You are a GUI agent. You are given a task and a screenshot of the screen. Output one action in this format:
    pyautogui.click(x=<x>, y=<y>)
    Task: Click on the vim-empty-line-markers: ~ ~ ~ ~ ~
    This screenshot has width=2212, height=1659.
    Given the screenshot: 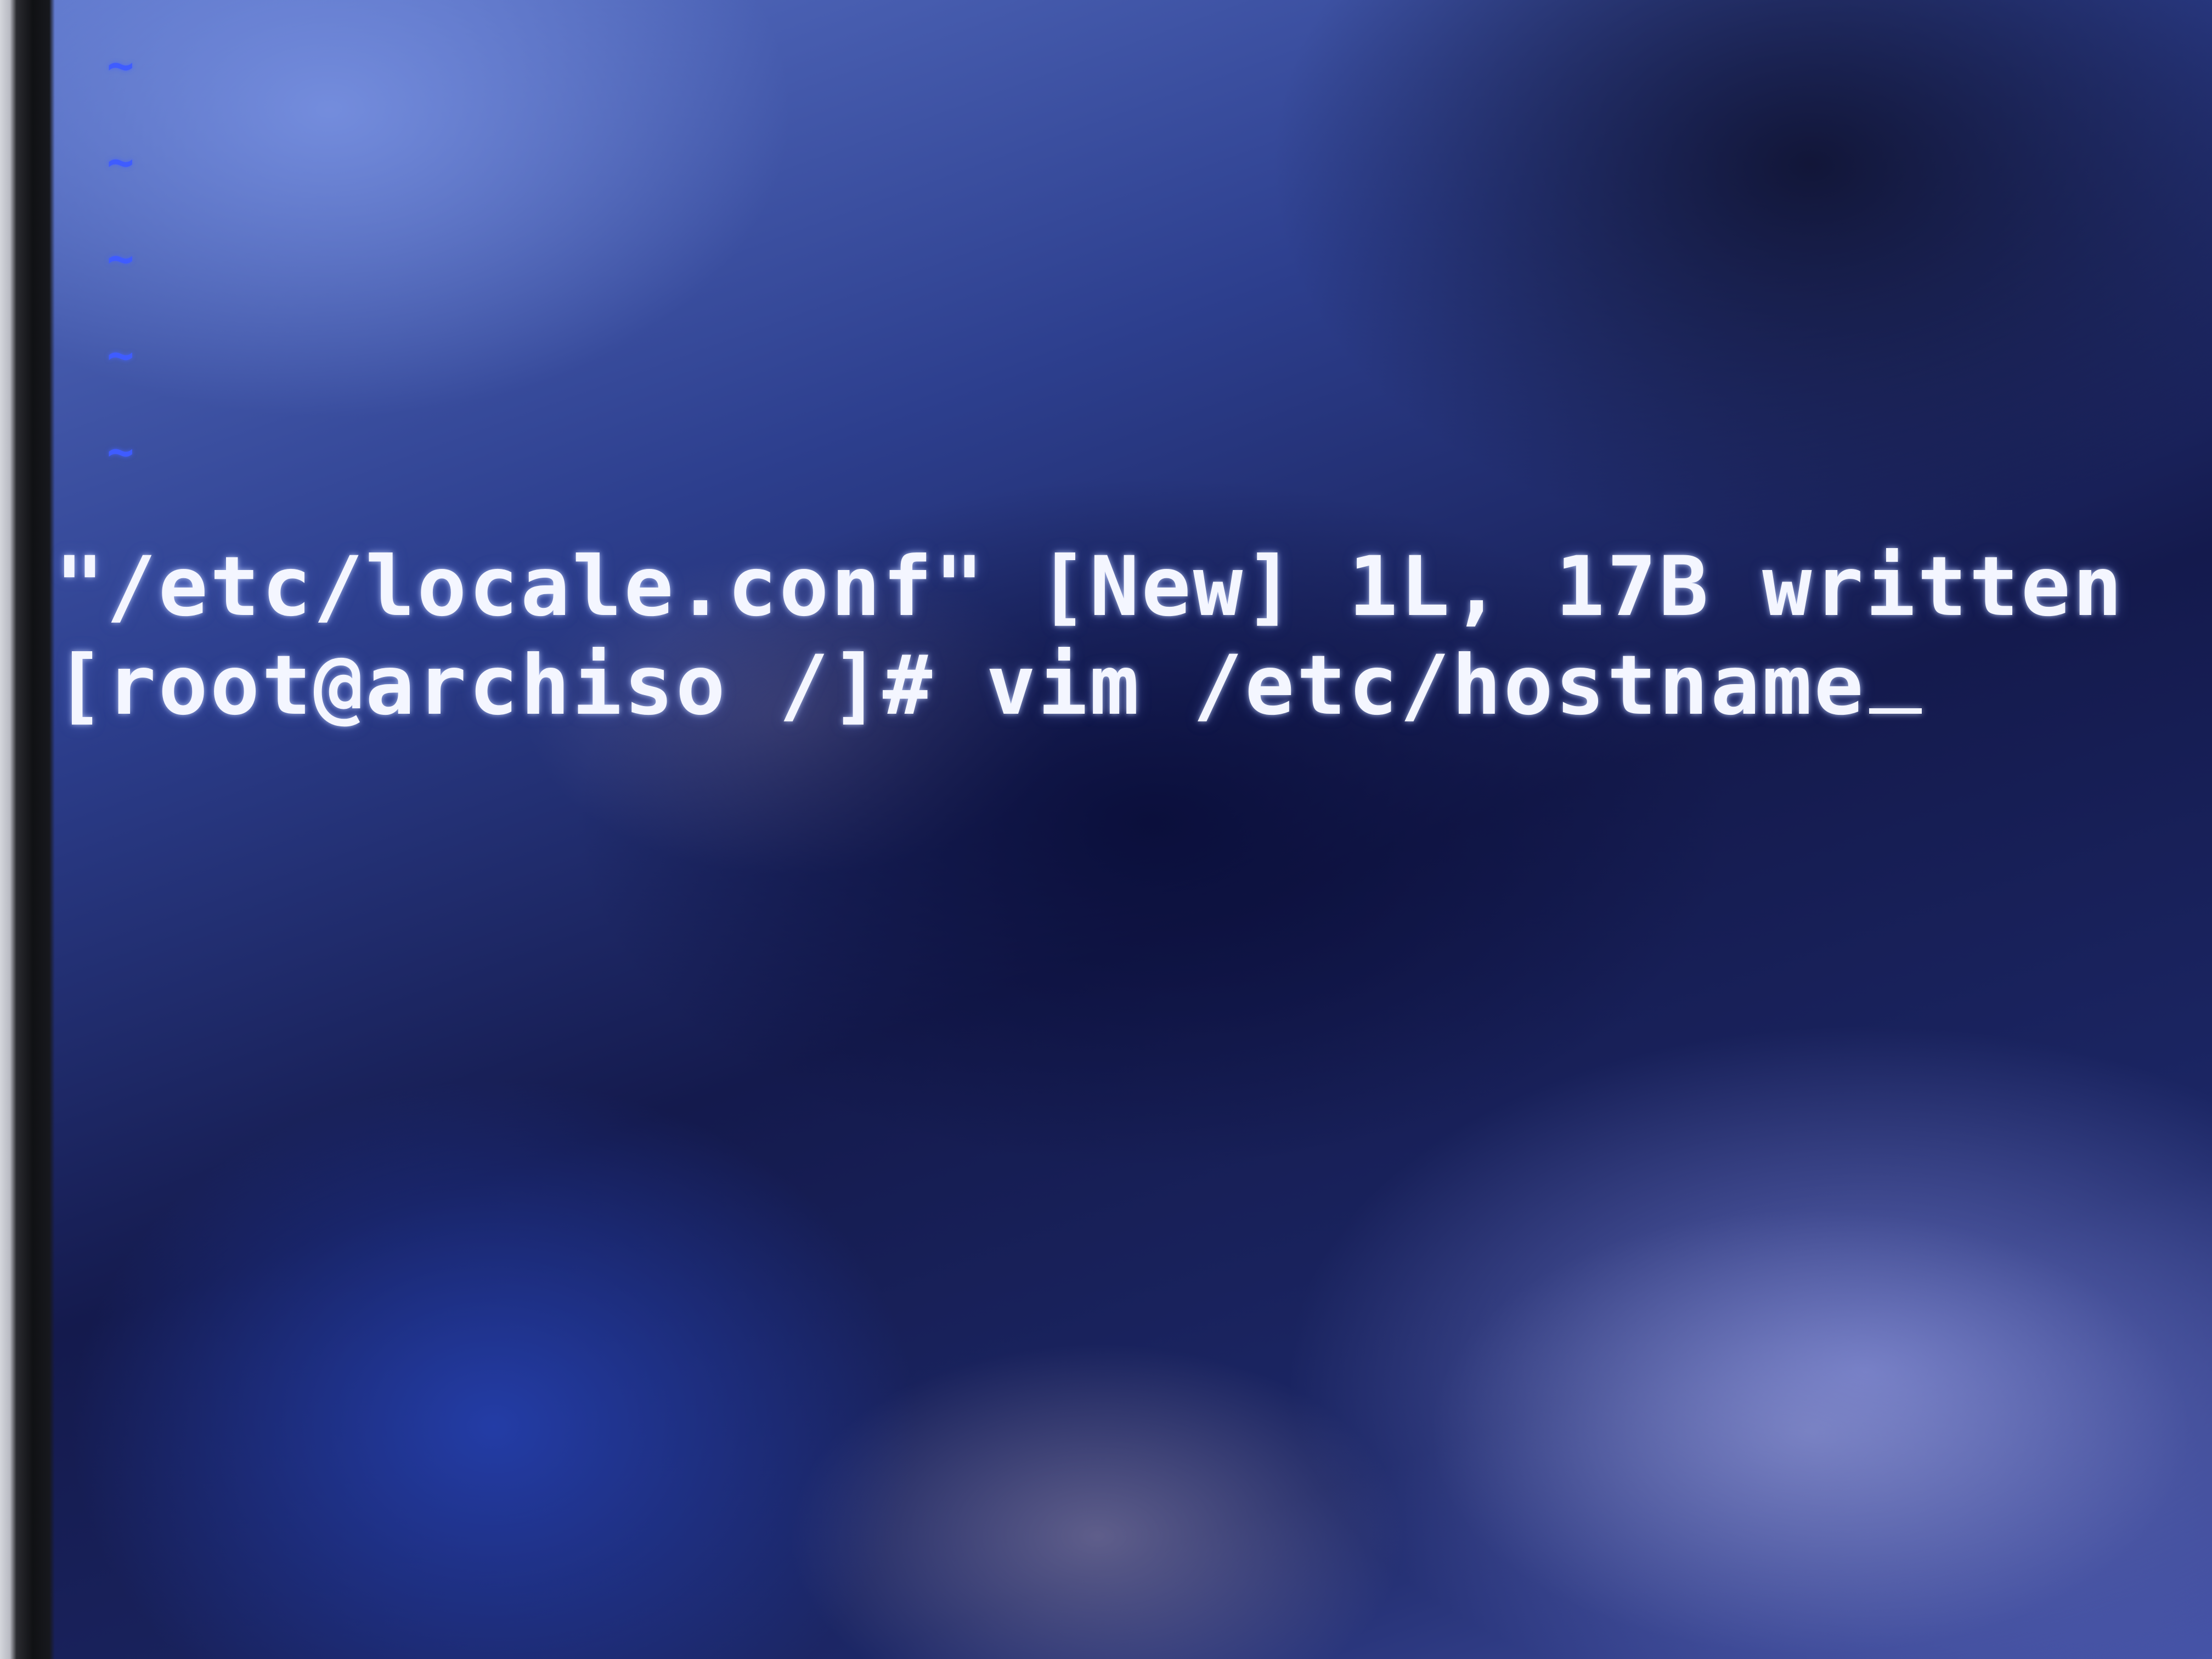 What is the action you would take?
    pyautogui.click(x=129, y=279)
    